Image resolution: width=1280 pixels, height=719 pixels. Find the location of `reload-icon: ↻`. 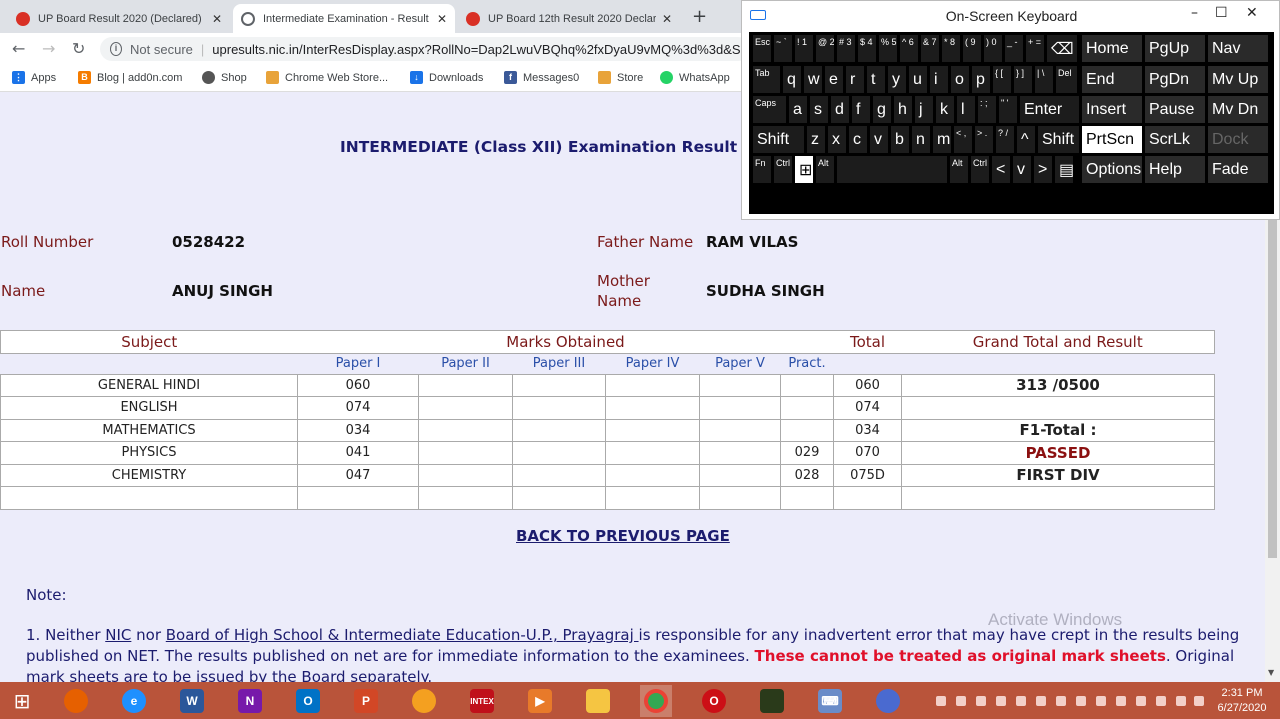

reload-icon: ↻ is located at coordinates (78, 48).